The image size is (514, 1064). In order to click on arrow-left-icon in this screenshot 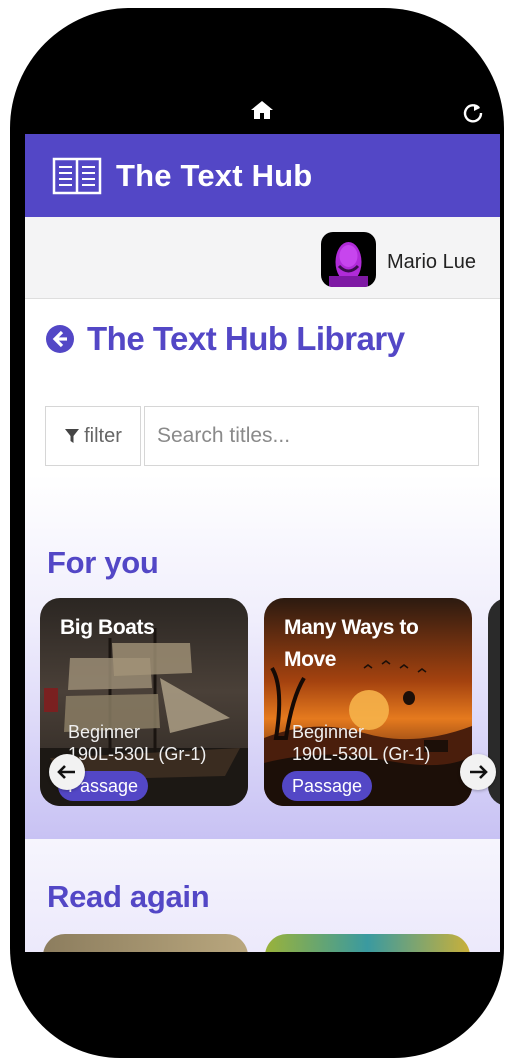, I will do `click(66, 772)`.